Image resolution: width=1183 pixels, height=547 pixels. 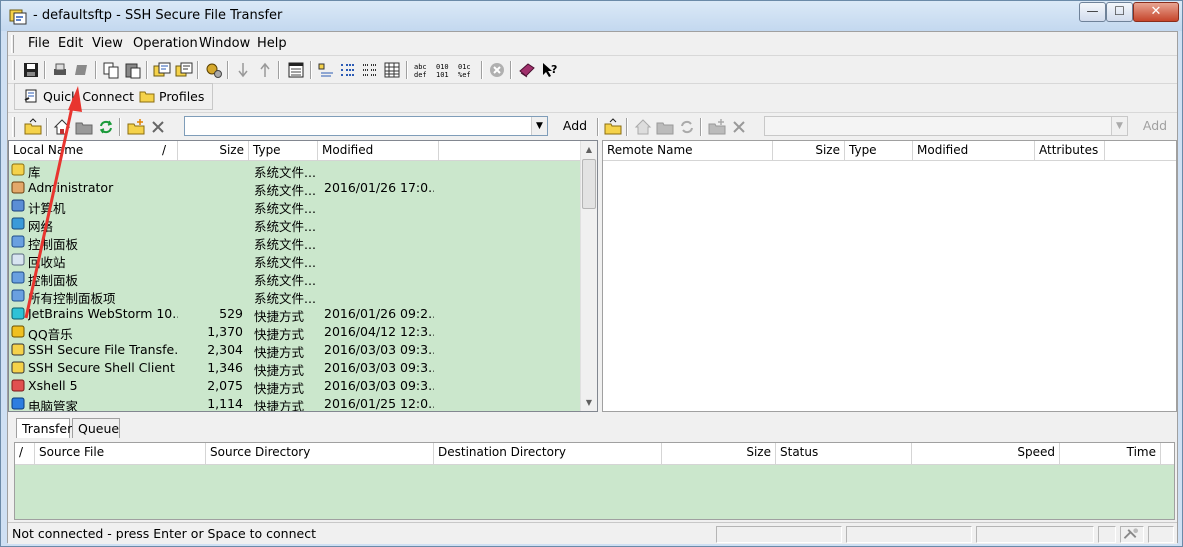 I want to click on col-transfer-sort: /, so click(x=25, y=454).